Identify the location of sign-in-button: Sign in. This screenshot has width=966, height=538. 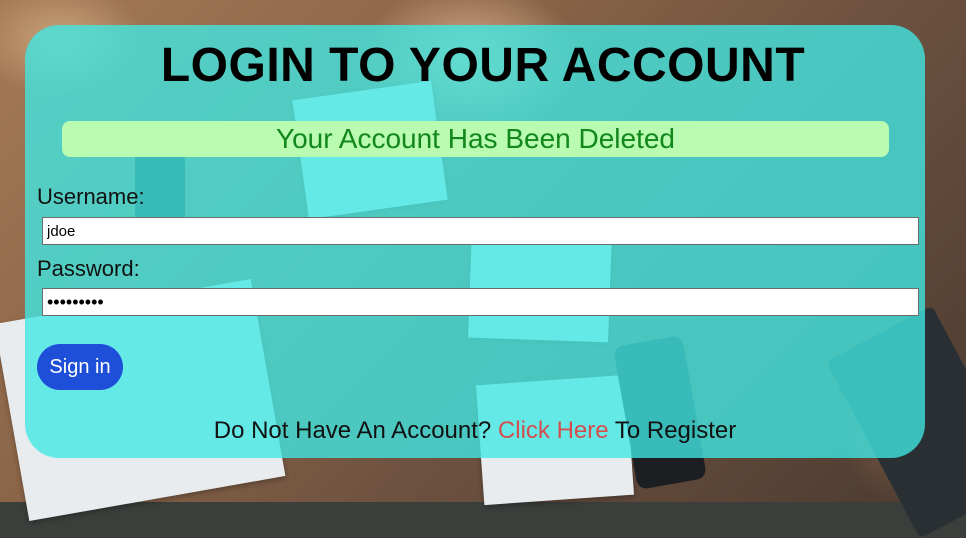
(80, 367).